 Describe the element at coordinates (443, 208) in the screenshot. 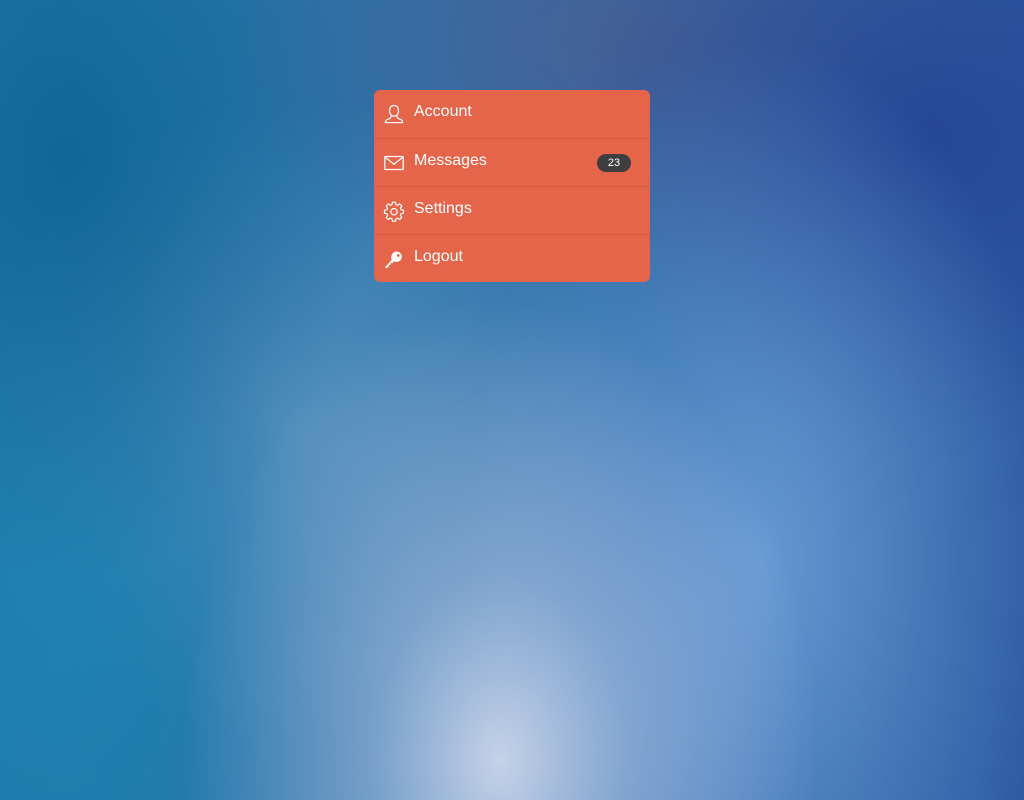

I see `menu-item-label: Settings` at that location.